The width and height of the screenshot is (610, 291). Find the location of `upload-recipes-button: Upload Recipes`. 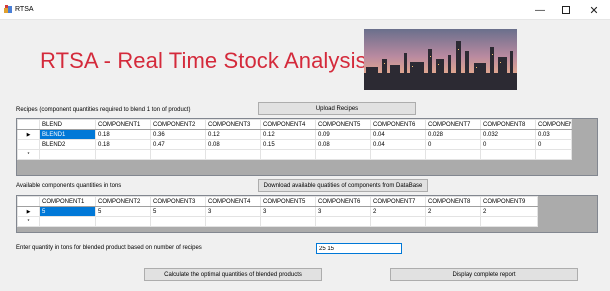

upload-recipes-button: Upload Recipes is located at coordinates (337, 108).